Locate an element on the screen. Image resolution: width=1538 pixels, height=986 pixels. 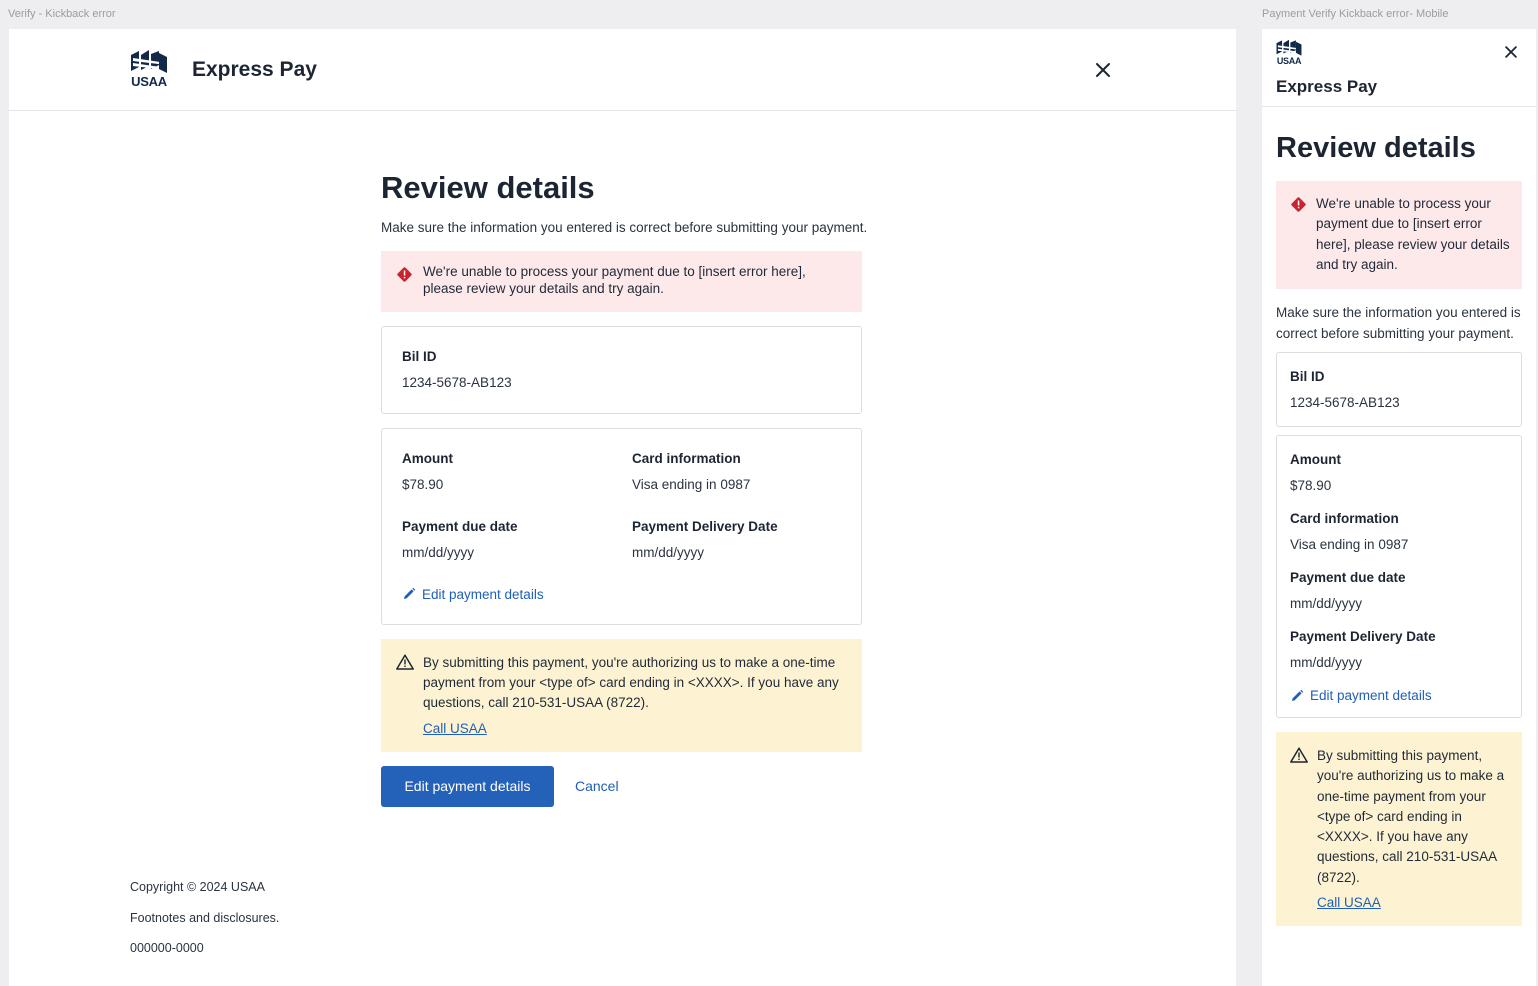
cancel-link: Cancel is located at coordinates (597, 786).